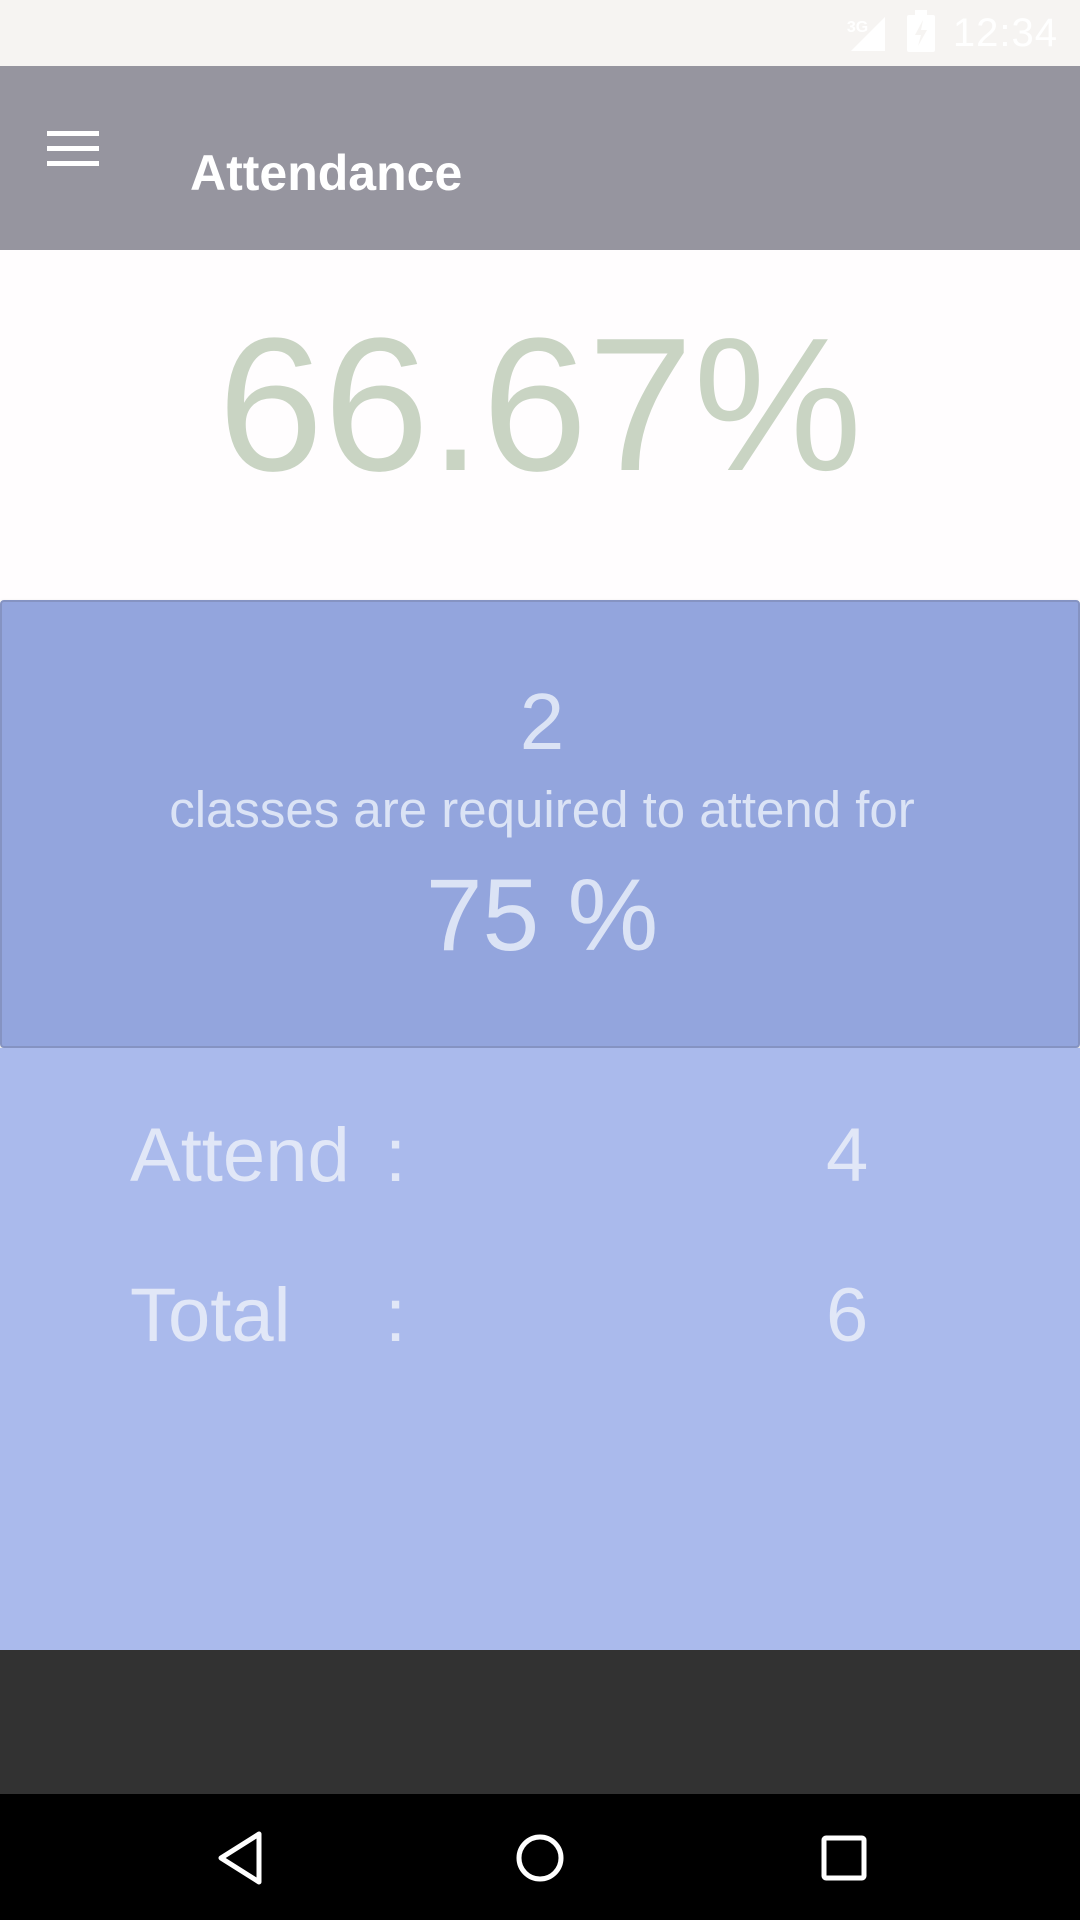 The width and height of the screenshot is (1080, 1920). Describe the element at coordinates (240, 1155) in the screenshot. I see `attend-label: Attend` at that location.